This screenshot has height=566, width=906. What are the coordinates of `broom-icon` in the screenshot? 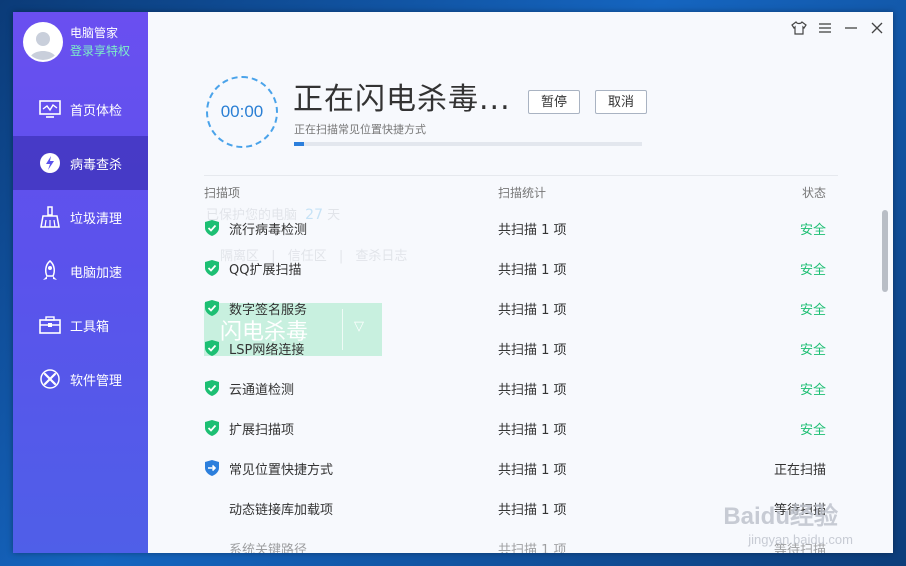 It's located at (50, 217).